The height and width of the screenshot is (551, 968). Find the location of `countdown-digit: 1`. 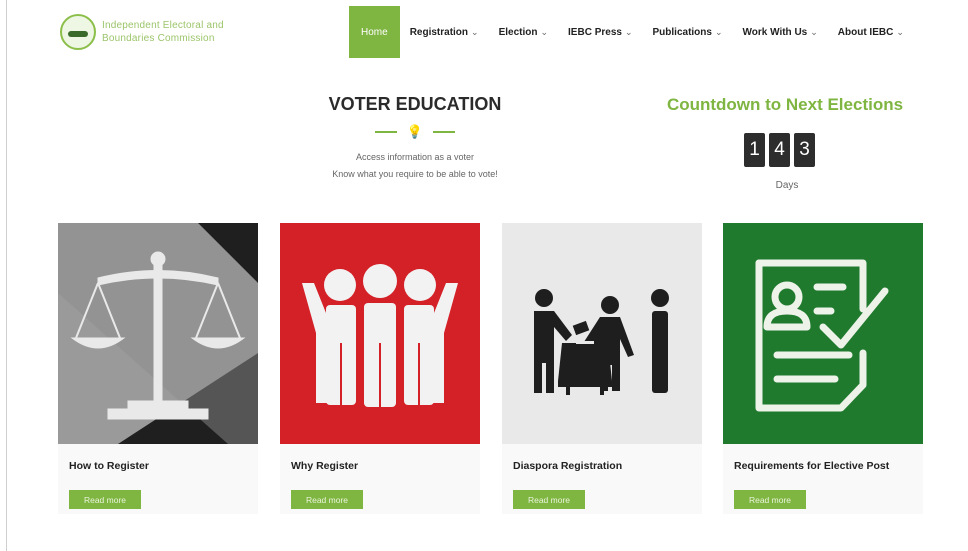

countdown-digit: 1 is located at coordinates (754, 150).